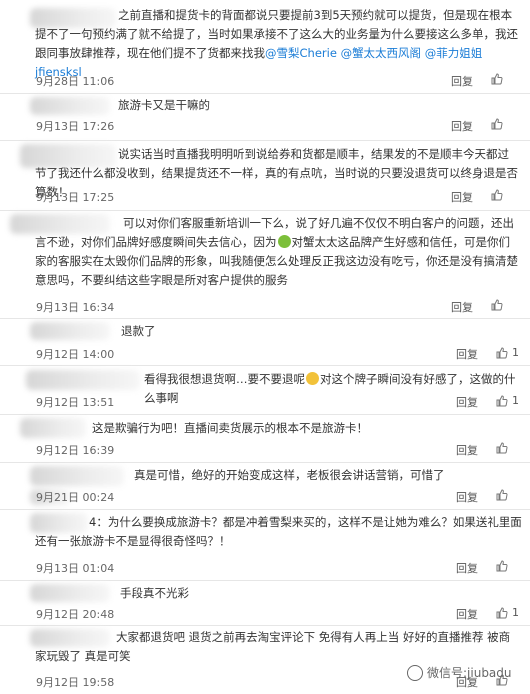  What do you see at coordinates (312, 378) in the screenshot?
I see `emoji-icon` at bounding box center [312, 378].